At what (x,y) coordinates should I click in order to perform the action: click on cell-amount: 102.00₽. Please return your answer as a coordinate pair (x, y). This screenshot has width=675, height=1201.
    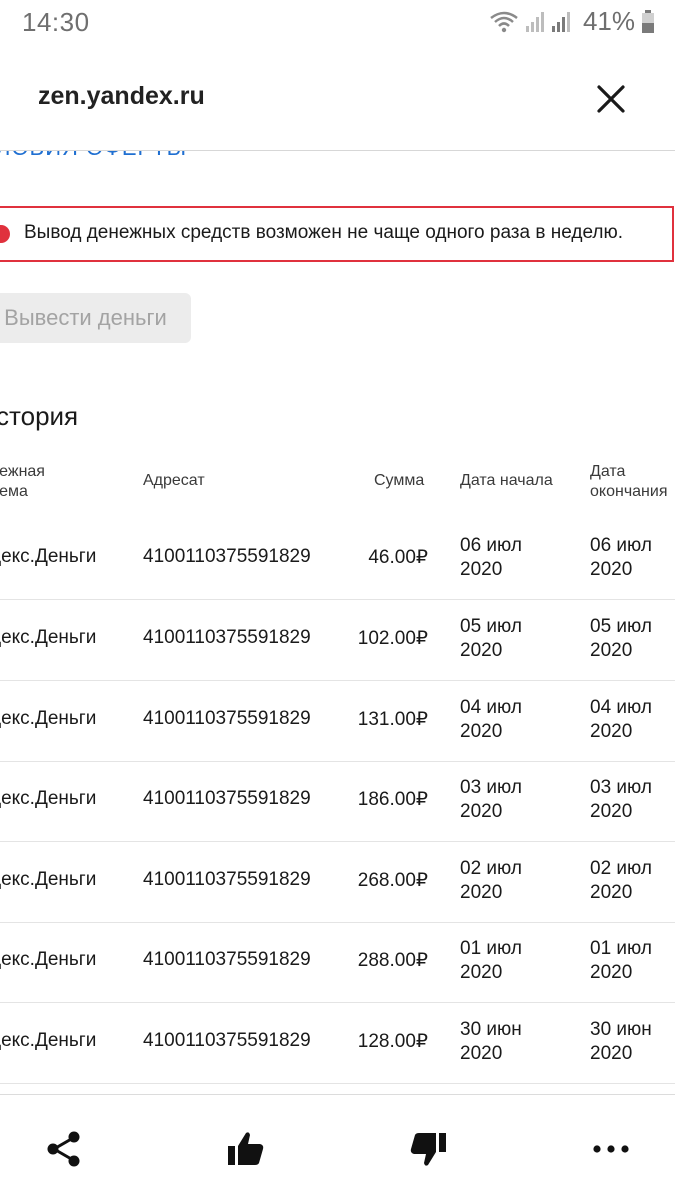
    Looking at the image, I should click on (392, 638).